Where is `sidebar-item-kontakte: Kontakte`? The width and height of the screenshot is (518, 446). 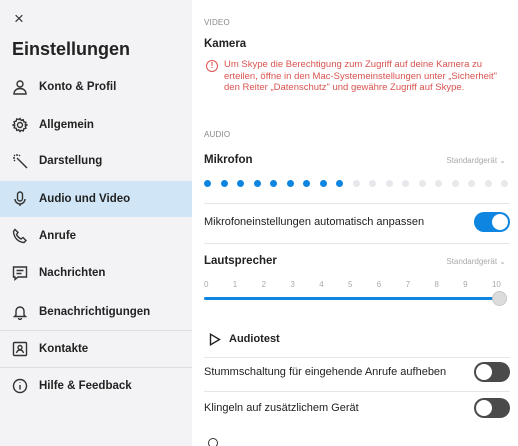
sidebar-item-kontakte: Kontakte is located at coordinates (96, 349).